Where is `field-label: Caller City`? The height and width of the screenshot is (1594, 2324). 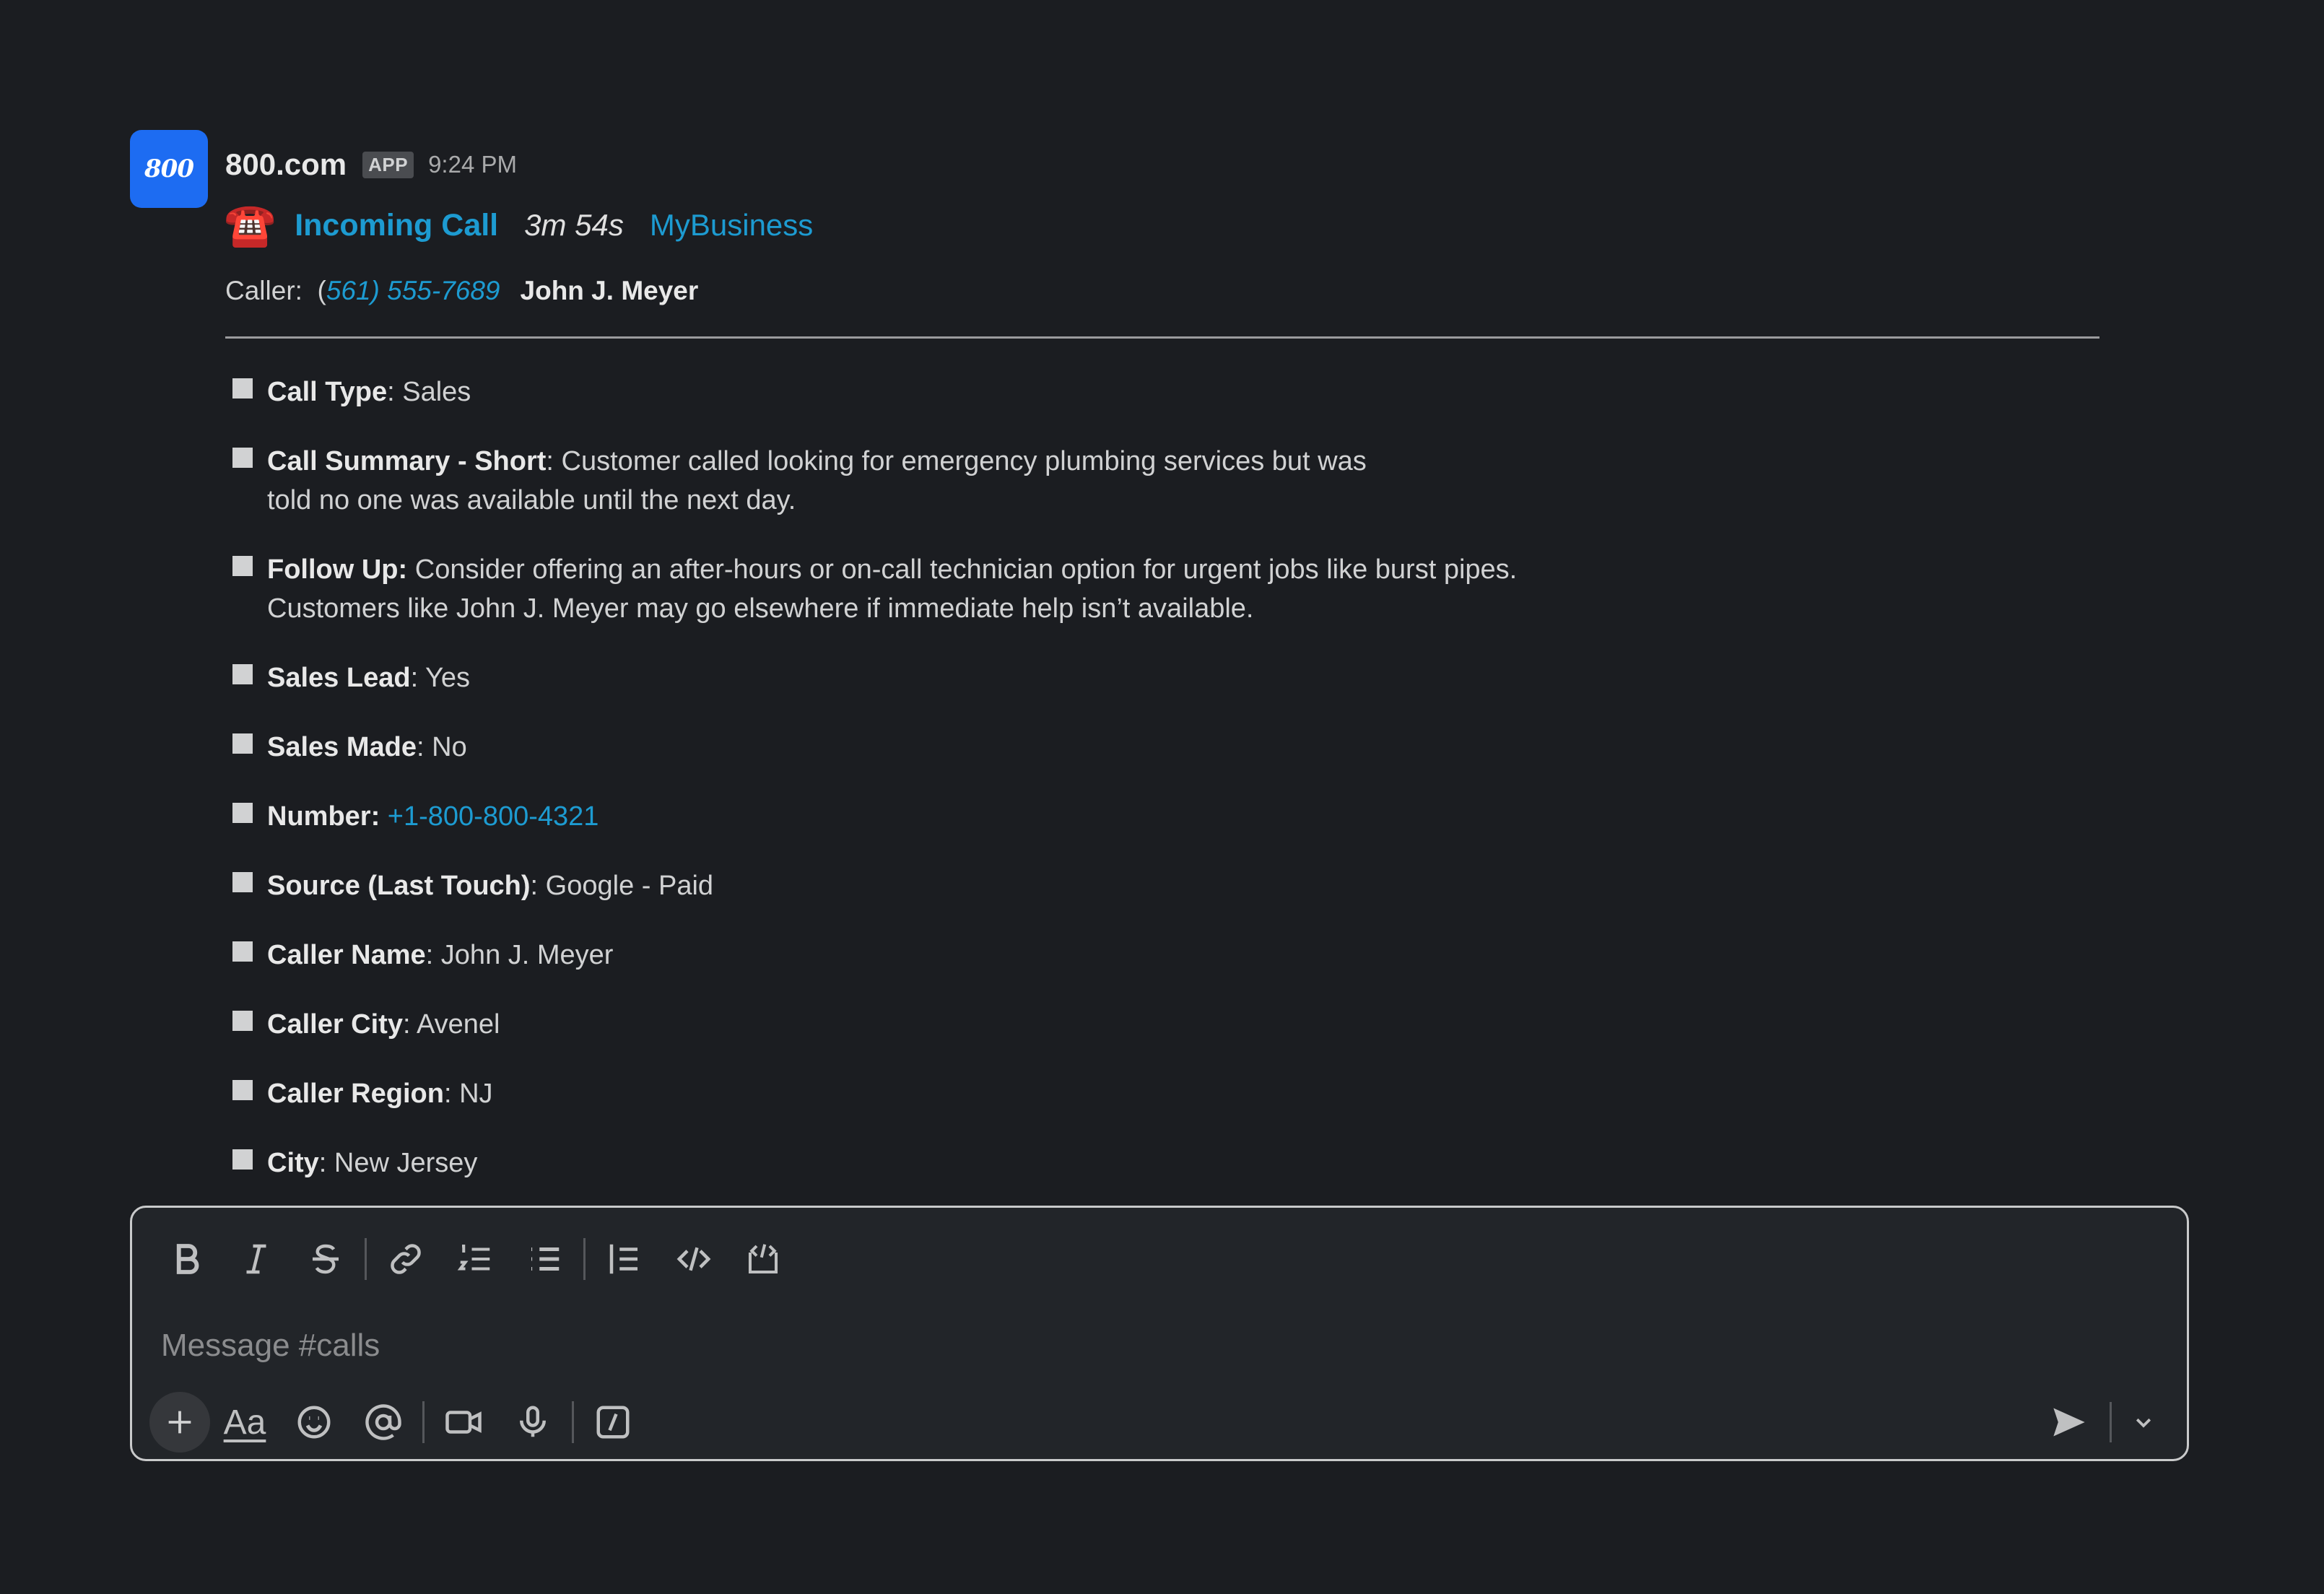 field-label: Caller City is located at coordinates (335, 1024).